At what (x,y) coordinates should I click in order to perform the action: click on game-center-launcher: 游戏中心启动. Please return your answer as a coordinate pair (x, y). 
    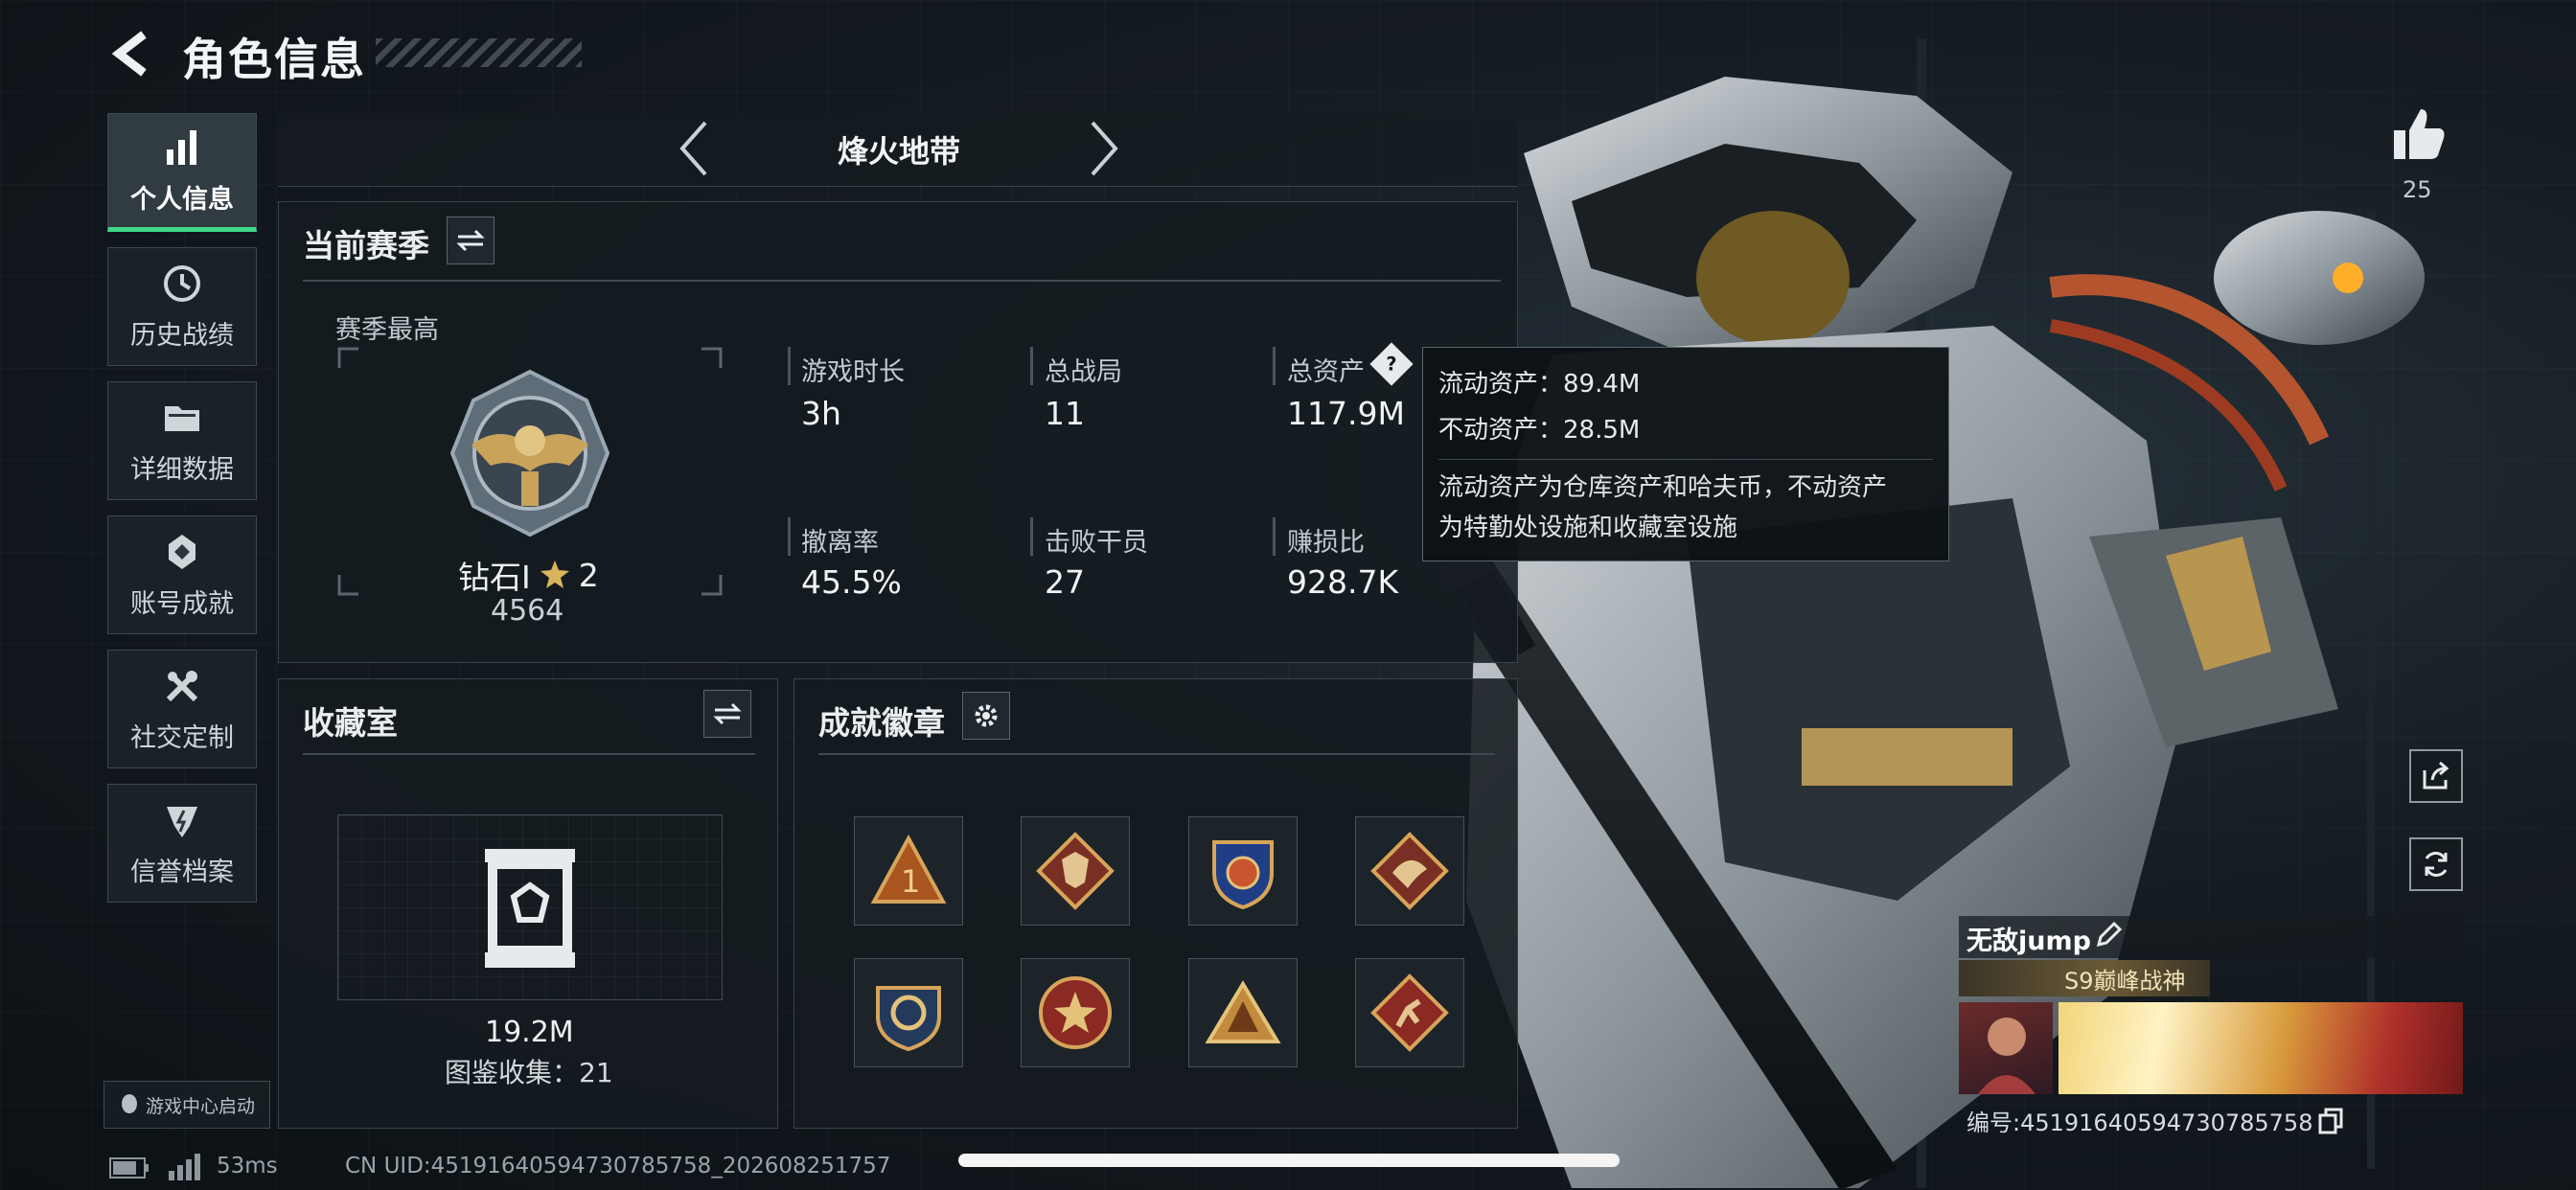
    Looking at the image, I should click on (187, 1105).